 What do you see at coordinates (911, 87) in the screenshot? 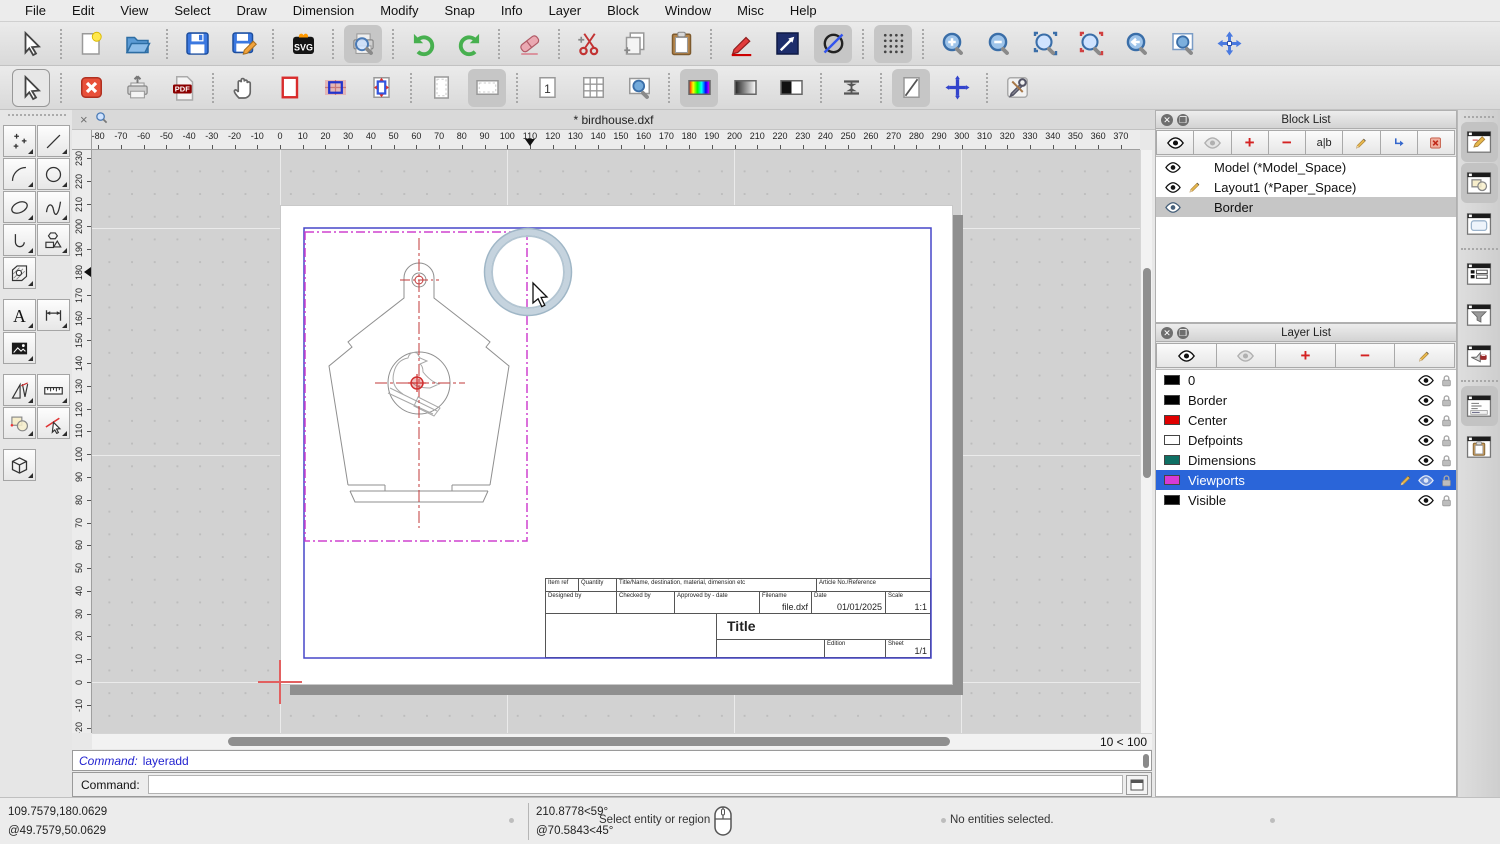
I see `draft-mode-button` at bounding box center [911, 87].